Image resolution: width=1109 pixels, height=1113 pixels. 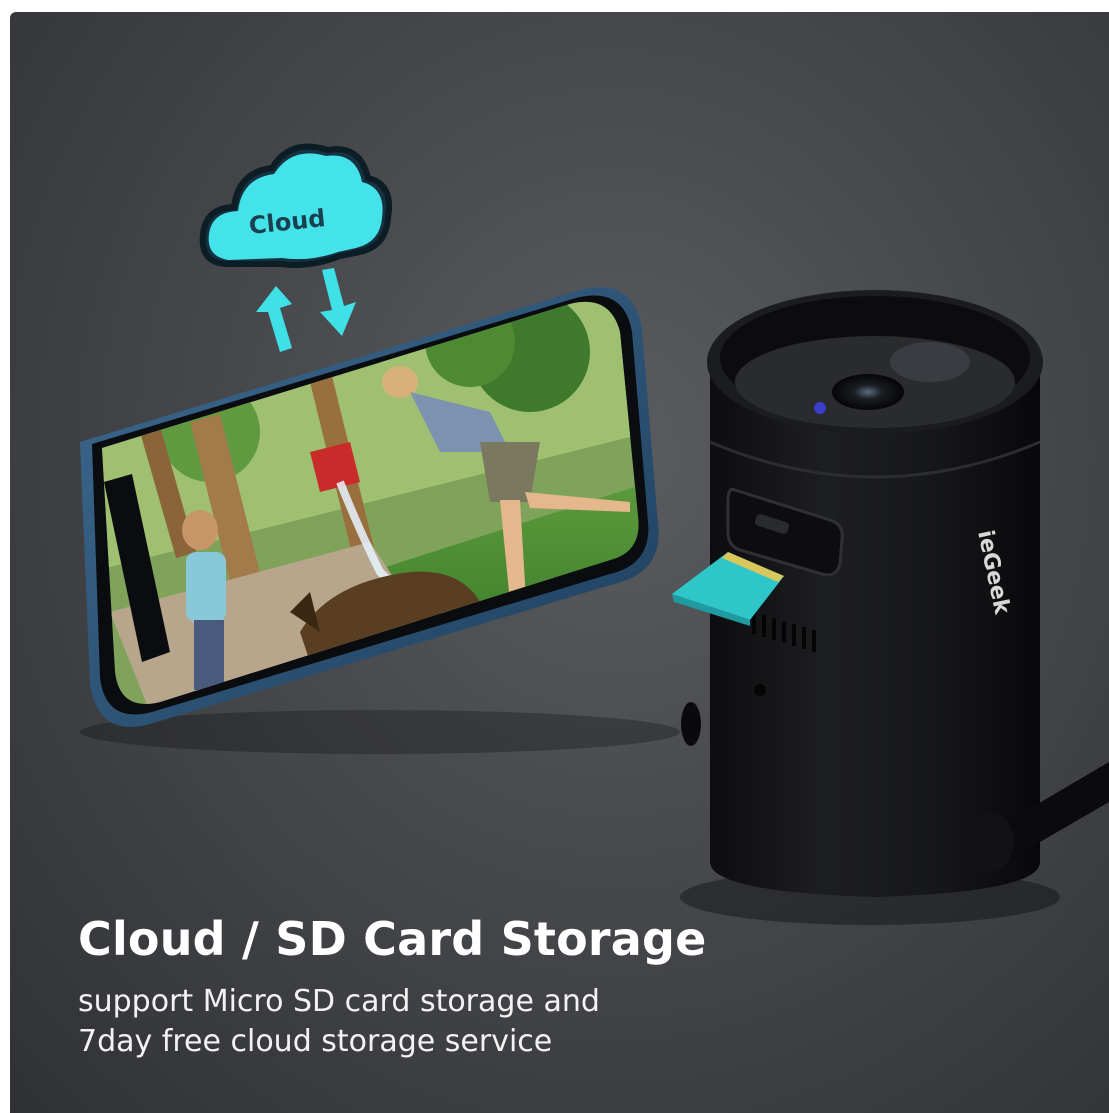 What do you see at coordinates (339, 1001) in the screenshot?
I see `description-line-1: support Micro SD card storage and` at bounding box center [339, 1001].